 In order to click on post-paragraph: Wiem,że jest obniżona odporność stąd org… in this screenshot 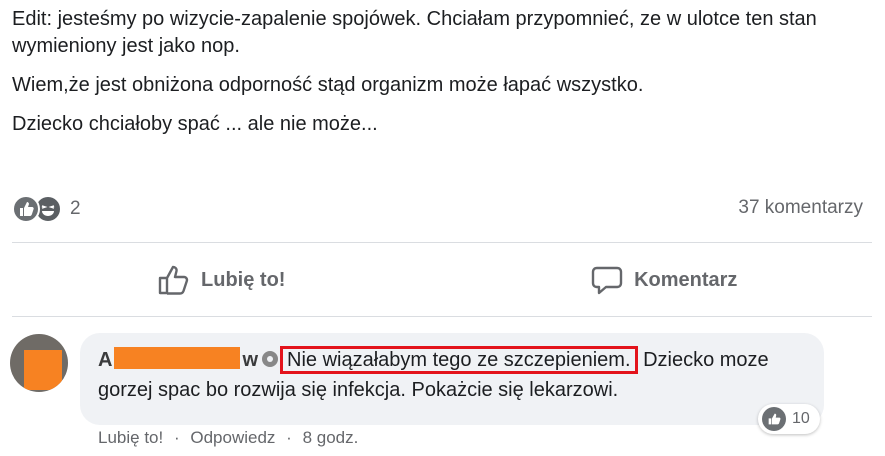, I will do `click(328, 85)`.